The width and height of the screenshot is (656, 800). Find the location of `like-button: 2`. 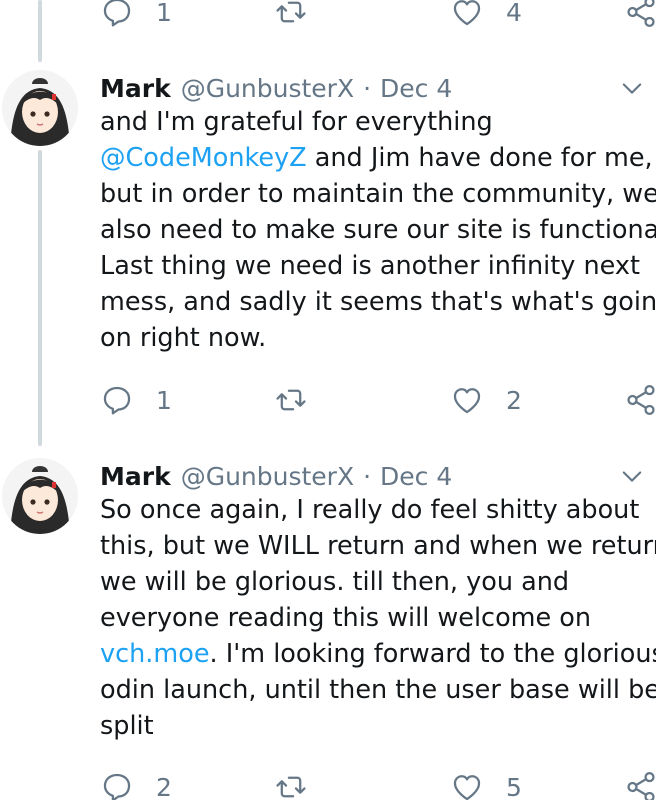

like-button: 2 is located at coordinates (486, 400).